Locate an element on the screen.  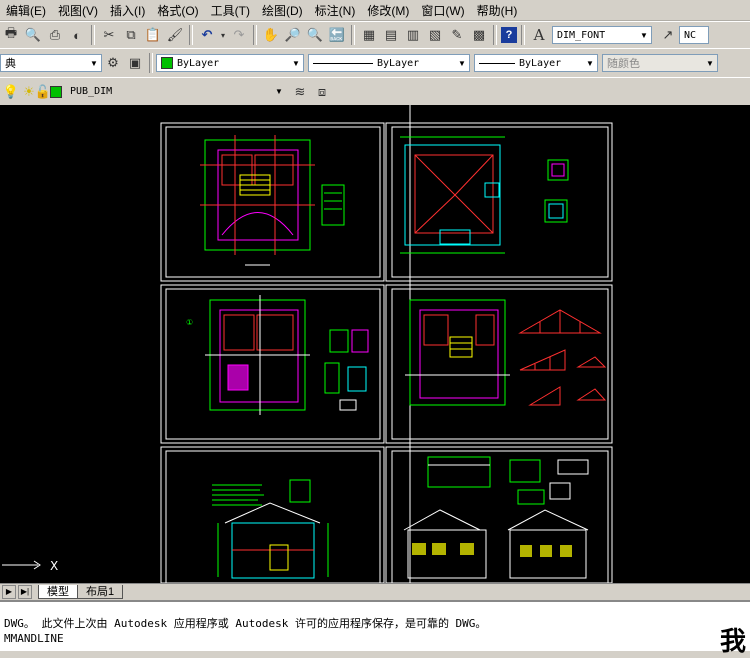
menu-window: 窗口(W) is located at coordinates (442, 10).